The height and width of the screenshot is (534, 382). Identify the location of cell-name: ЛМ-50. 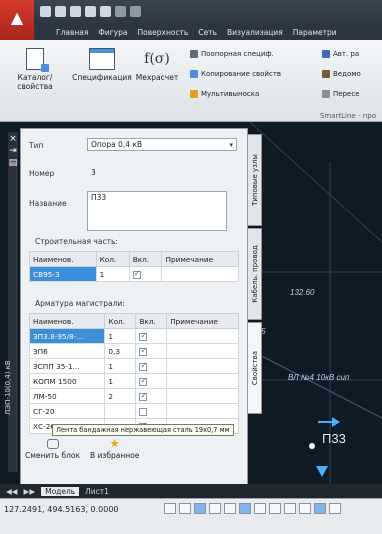
(67, 396).